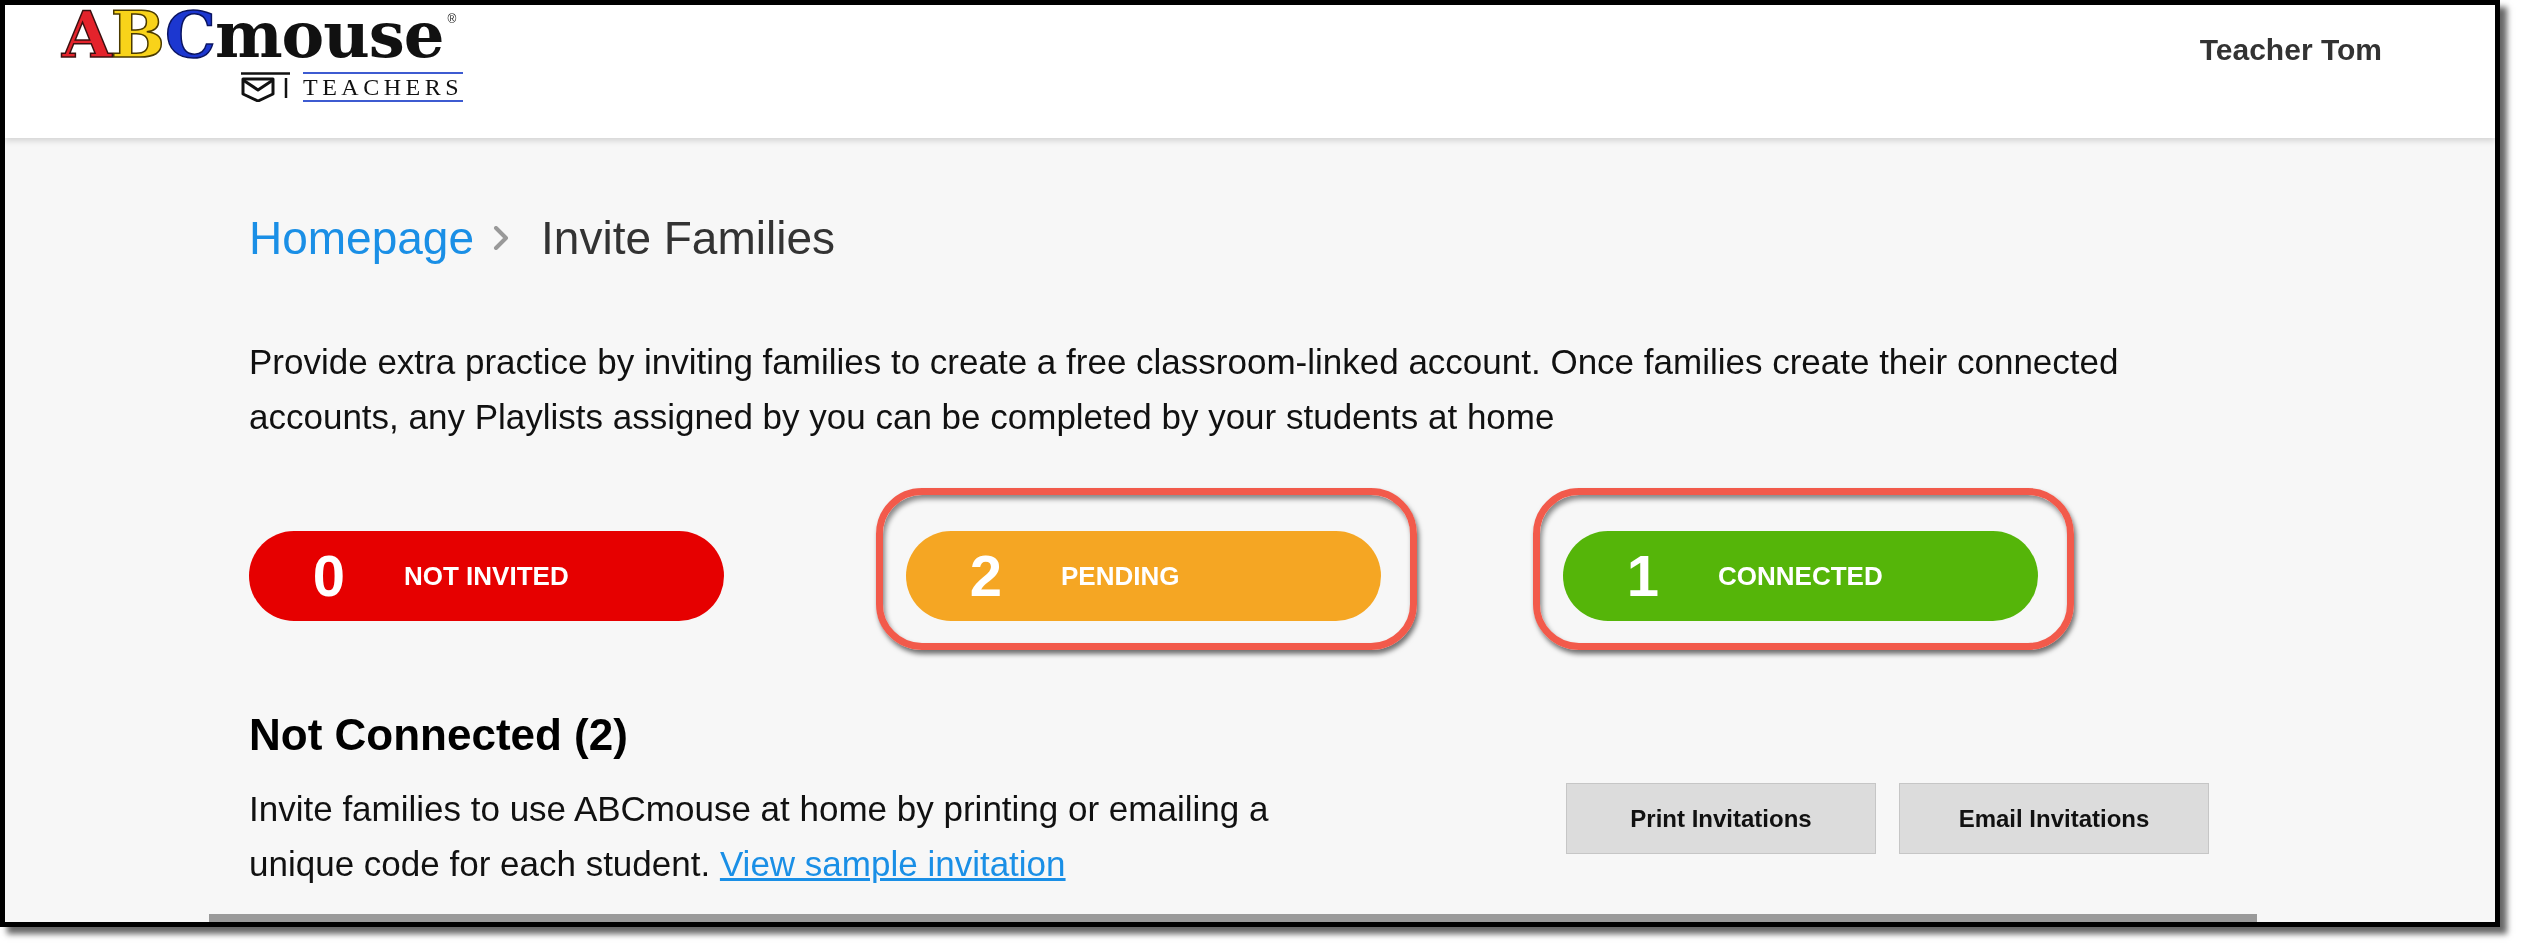  Describe the element at coordinates (986, 576) in the screenshot. I see `status-count: 2` at that location.